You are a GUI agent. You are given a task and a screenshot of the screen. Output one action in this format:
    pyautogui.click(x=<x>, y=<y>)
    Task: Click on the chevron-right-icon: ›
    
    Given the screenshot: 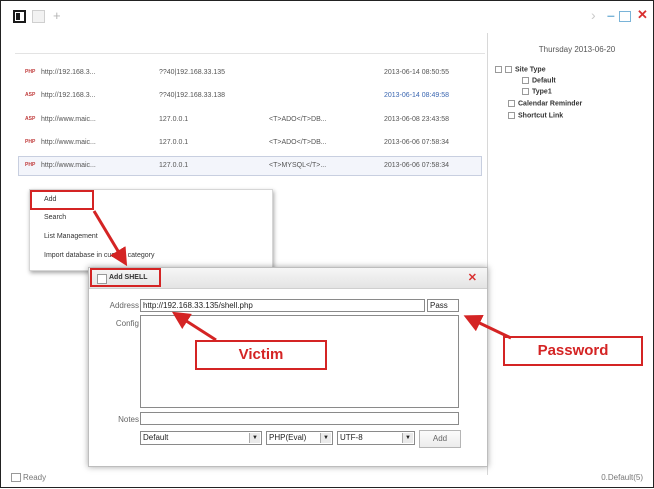 What is the action you would take?
    pyautogui.click(x=593, y=15)
    